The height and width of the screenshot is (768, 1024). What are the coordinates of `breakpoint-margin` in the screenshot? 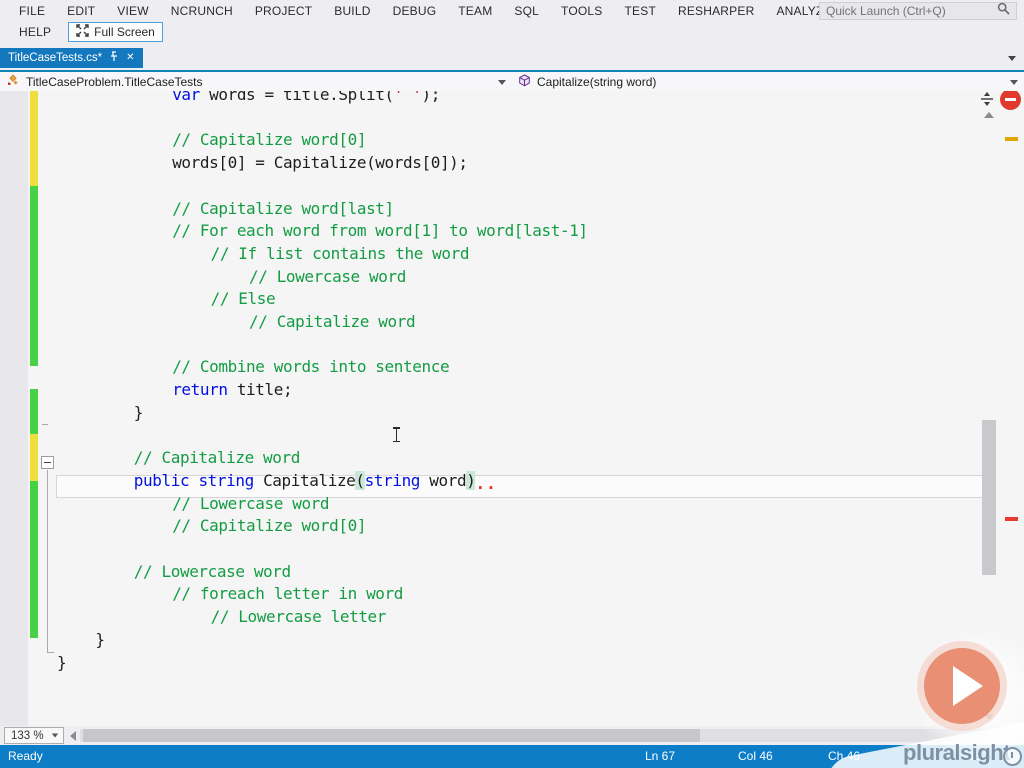 It's located at (14, 408).